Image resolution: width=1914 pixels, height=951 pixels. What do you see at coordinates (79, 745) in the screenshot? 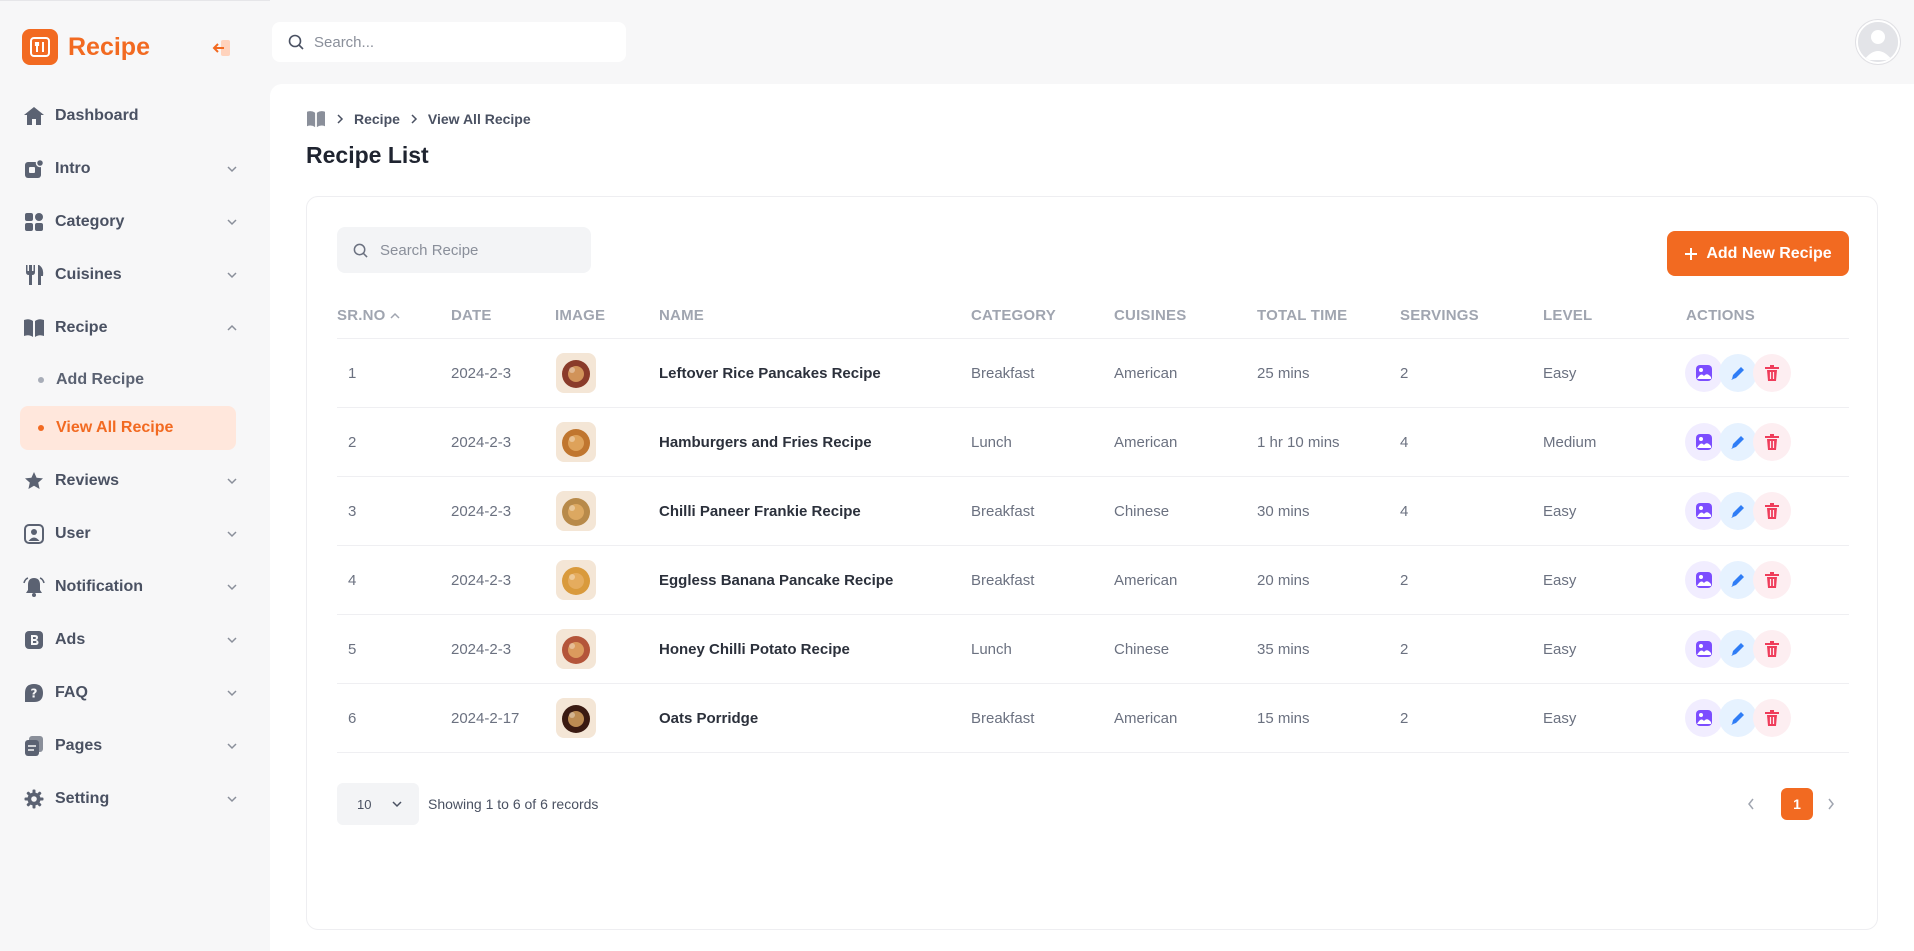
I see `sidebar-item-label: Pages` at bounding box center [79, 745].